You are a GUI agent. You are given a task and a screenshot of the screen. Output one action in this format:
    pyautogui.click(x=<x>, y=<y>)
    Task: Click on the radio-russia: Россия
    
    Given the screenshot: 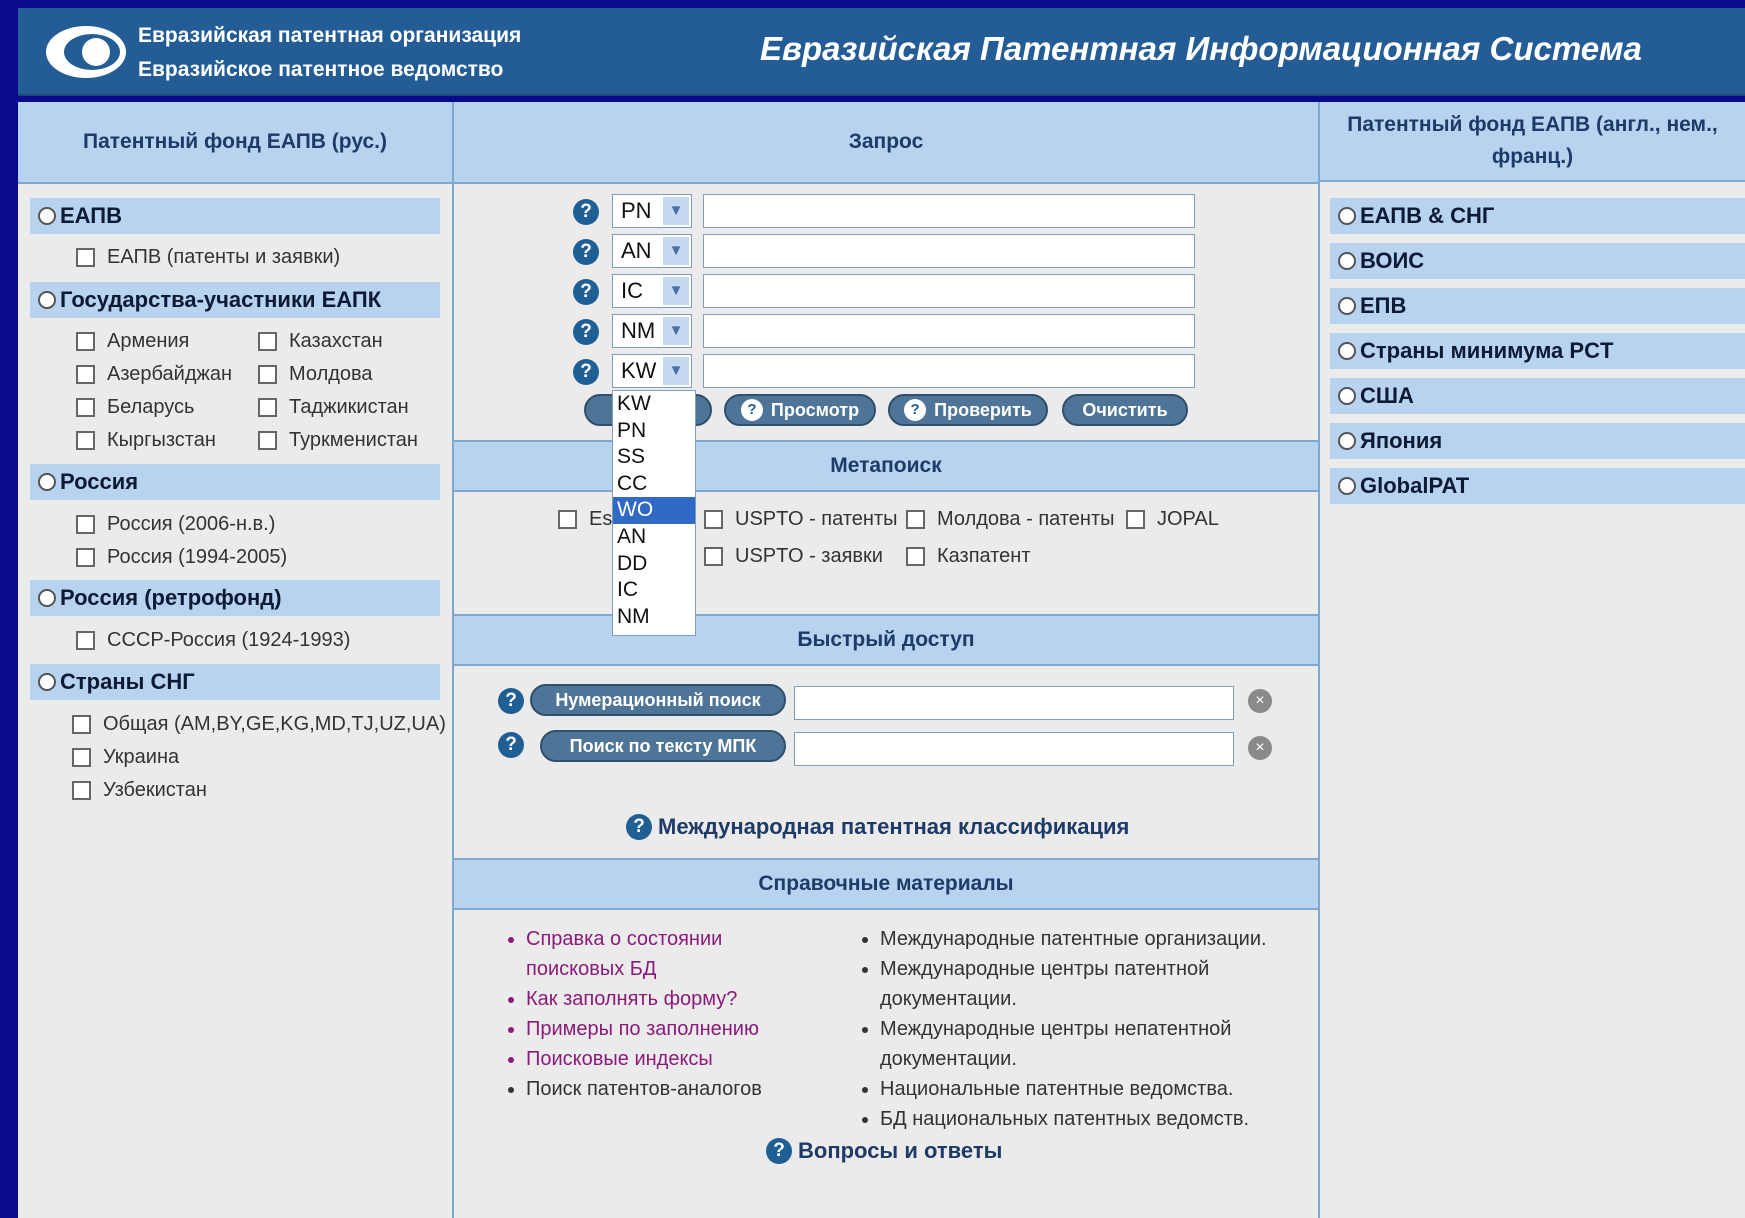 What is the action you would take?
    pyautogui.click(x=235, y=482)
    